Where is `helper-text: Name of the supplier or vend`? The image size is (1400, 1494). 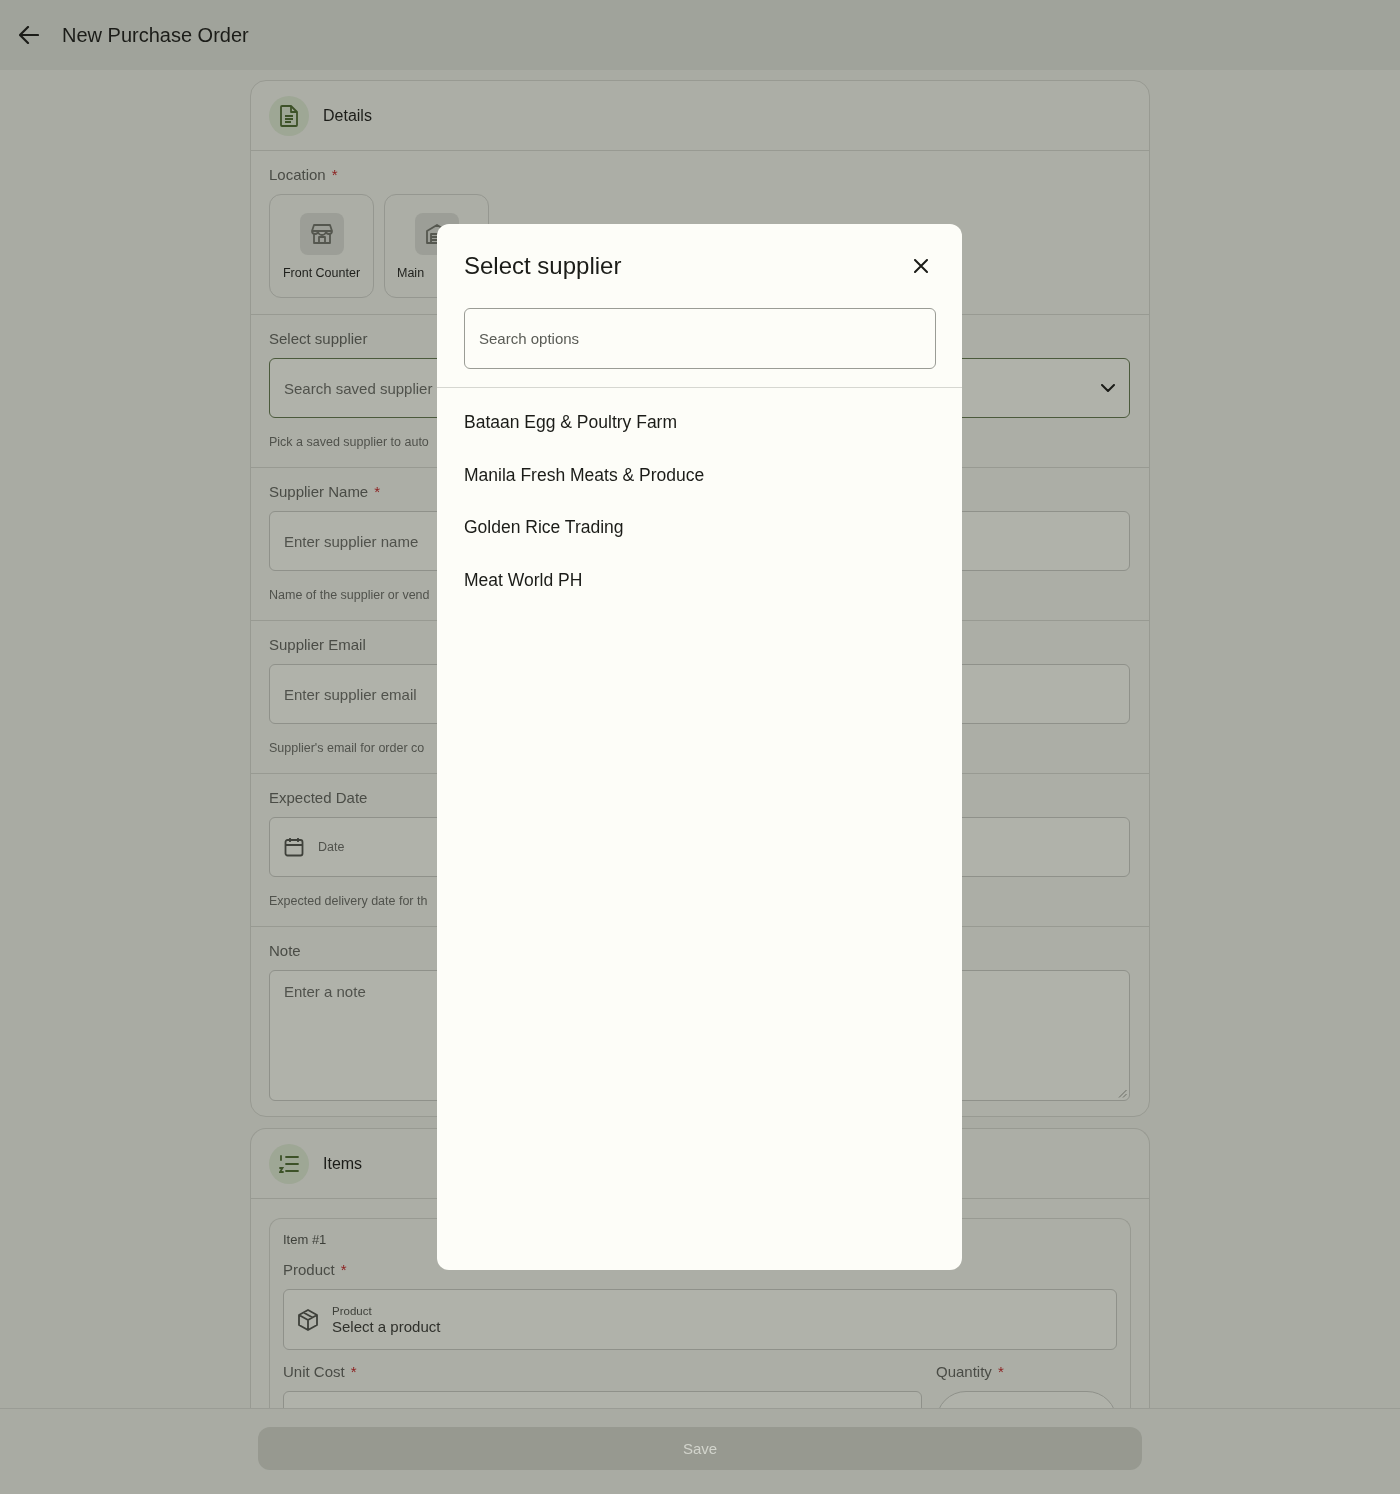
helper-text: Name of the supplier or vend is located at coordinates (350, 595).